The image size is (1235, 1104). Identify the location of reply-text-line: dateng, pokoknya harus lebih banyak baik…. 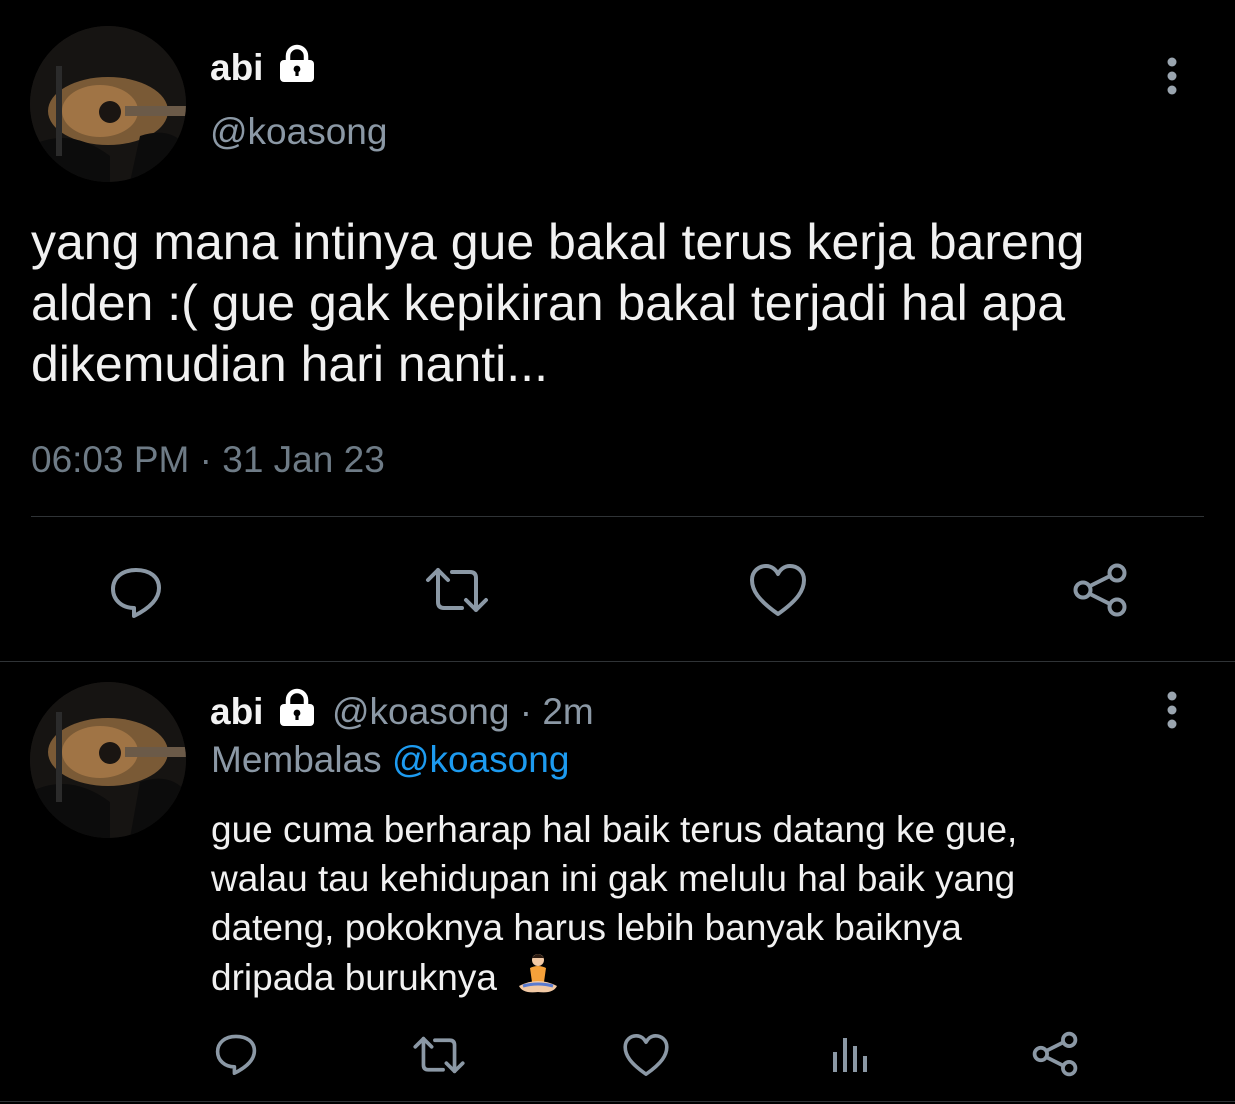
(586, 927).